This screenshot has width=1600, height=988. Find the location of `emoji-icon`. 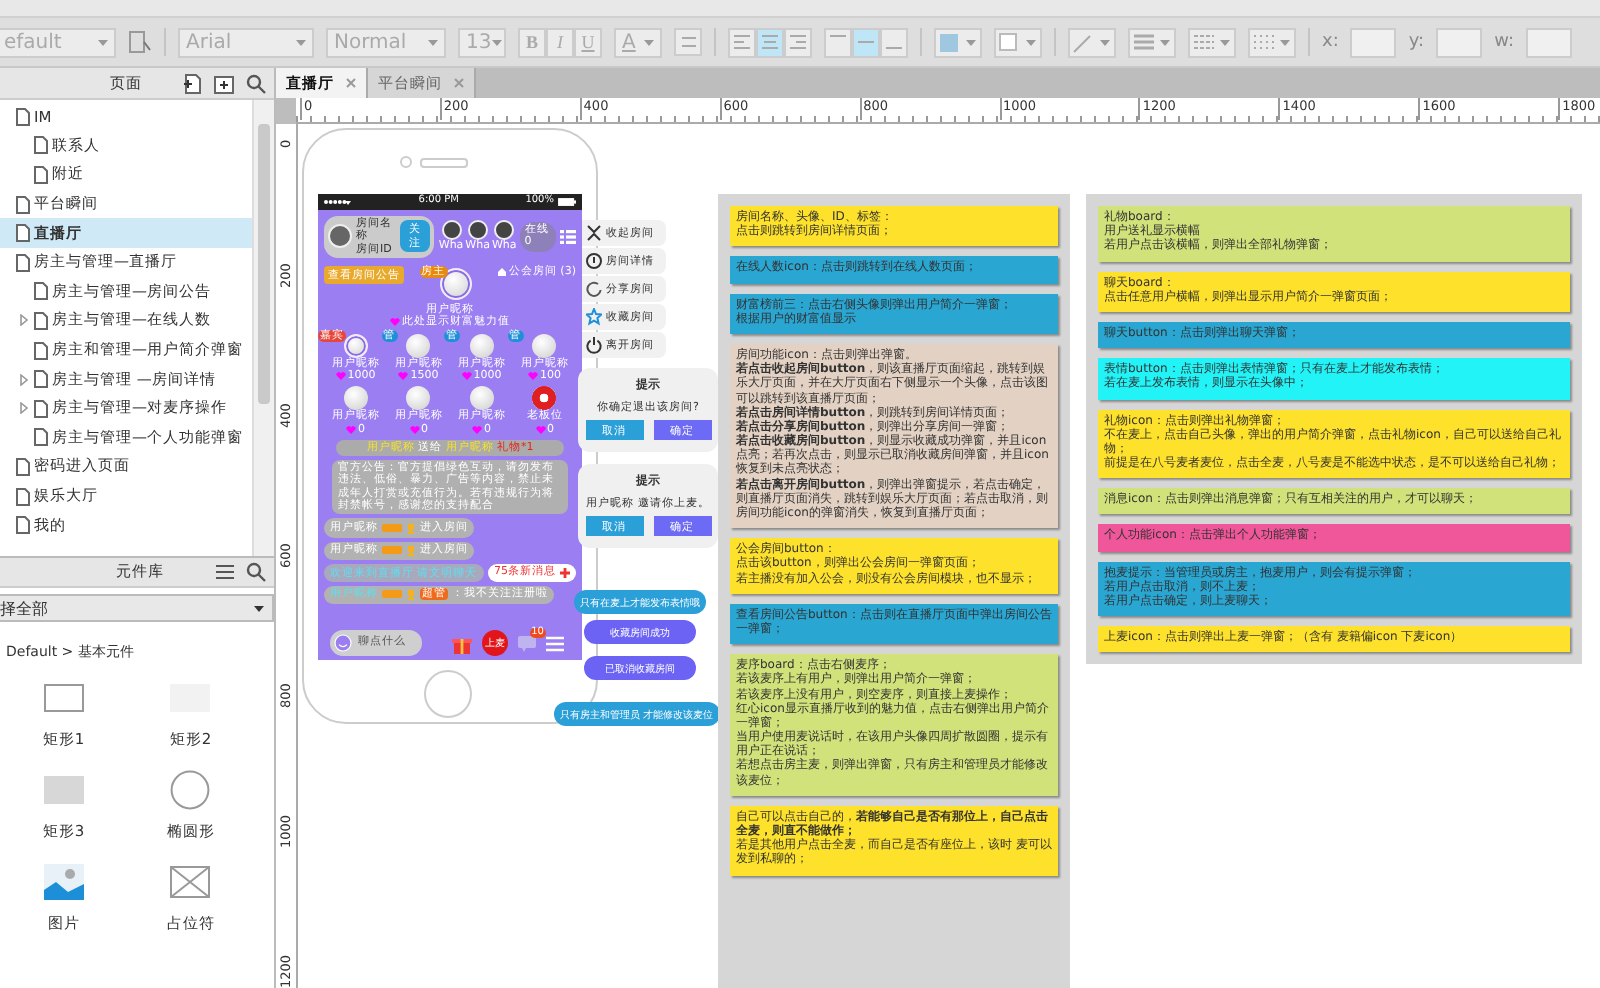

emoji-icon is located at coordinates (343, 643).